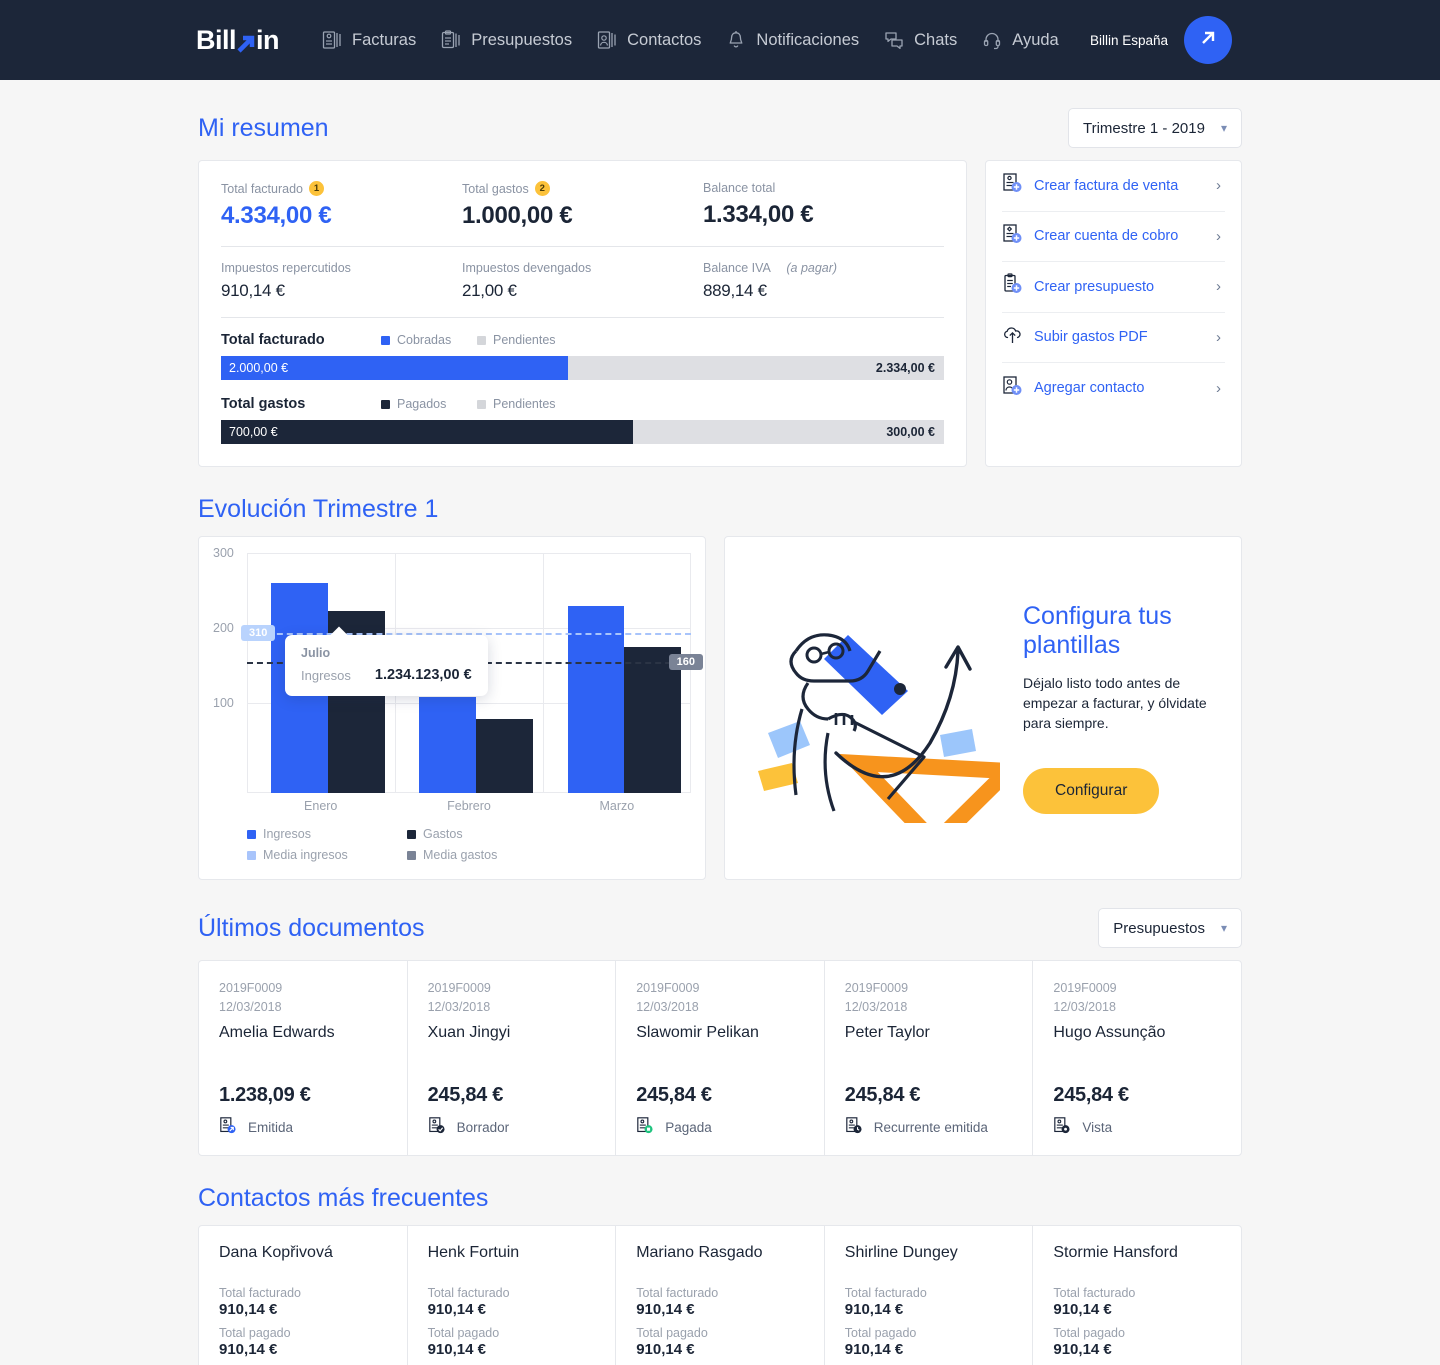  Describe the element at coordinates (395, 368) in the screenshot. I see `bar-fill-cobradas: 2.000,00 €` at that location.